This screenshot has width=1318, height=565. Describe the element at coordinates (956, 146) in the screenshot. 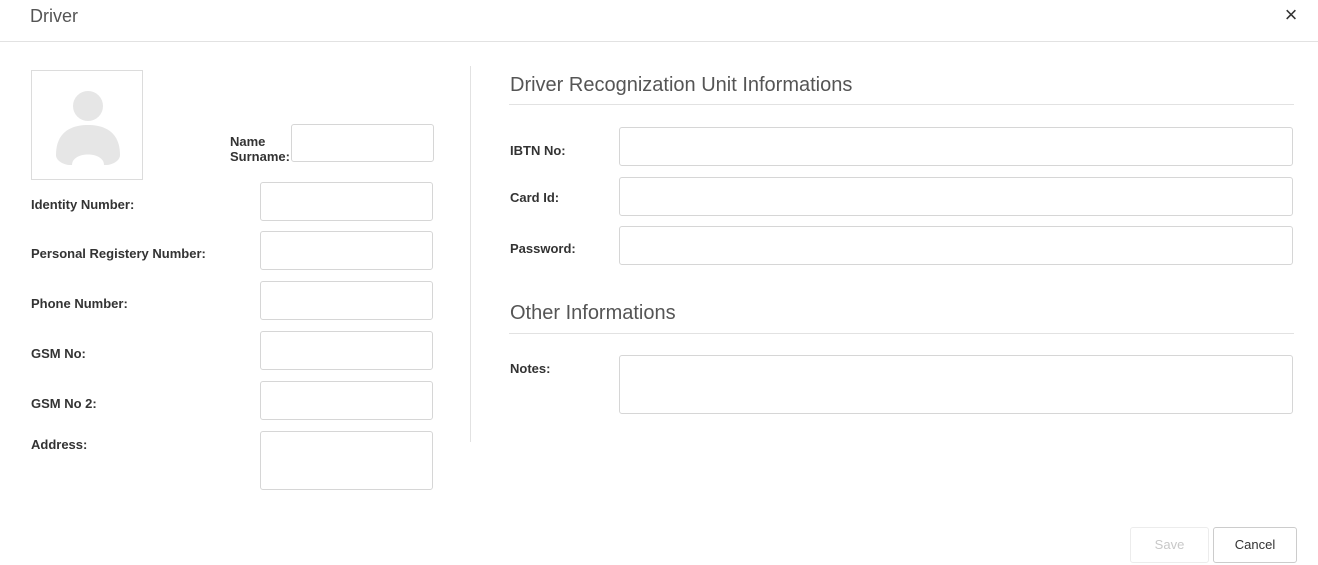

I see `ibtn-no-input` at that location.